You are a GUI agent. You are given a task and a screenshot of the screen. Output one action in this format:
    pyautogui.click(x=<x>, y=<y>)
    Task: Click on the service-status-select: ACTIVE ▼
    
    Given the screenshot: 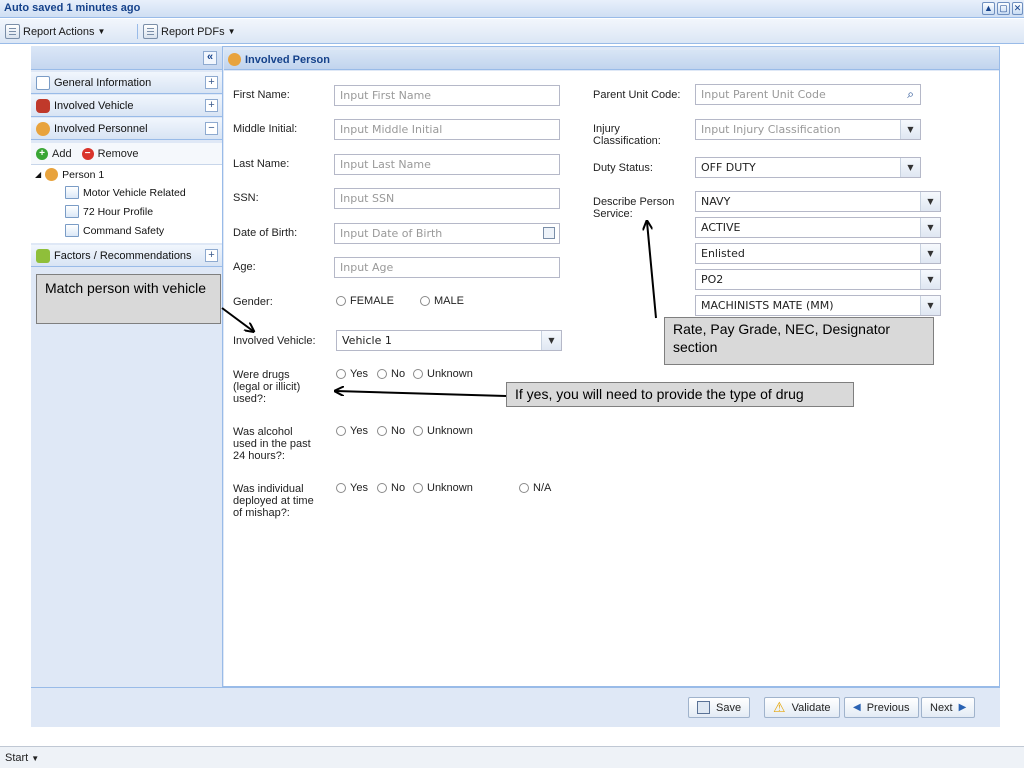 What is the action you would take?
    pyautogui.click(x=818, y=227)
    